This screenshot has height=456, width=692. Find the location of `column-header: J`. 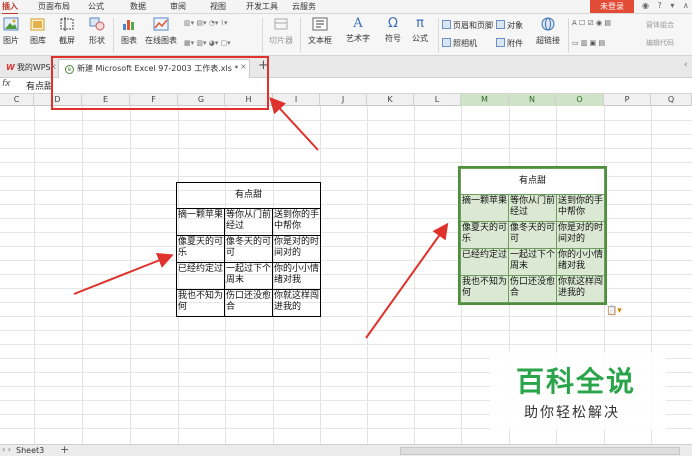

column-header: J is located at coordinates (343, 100).